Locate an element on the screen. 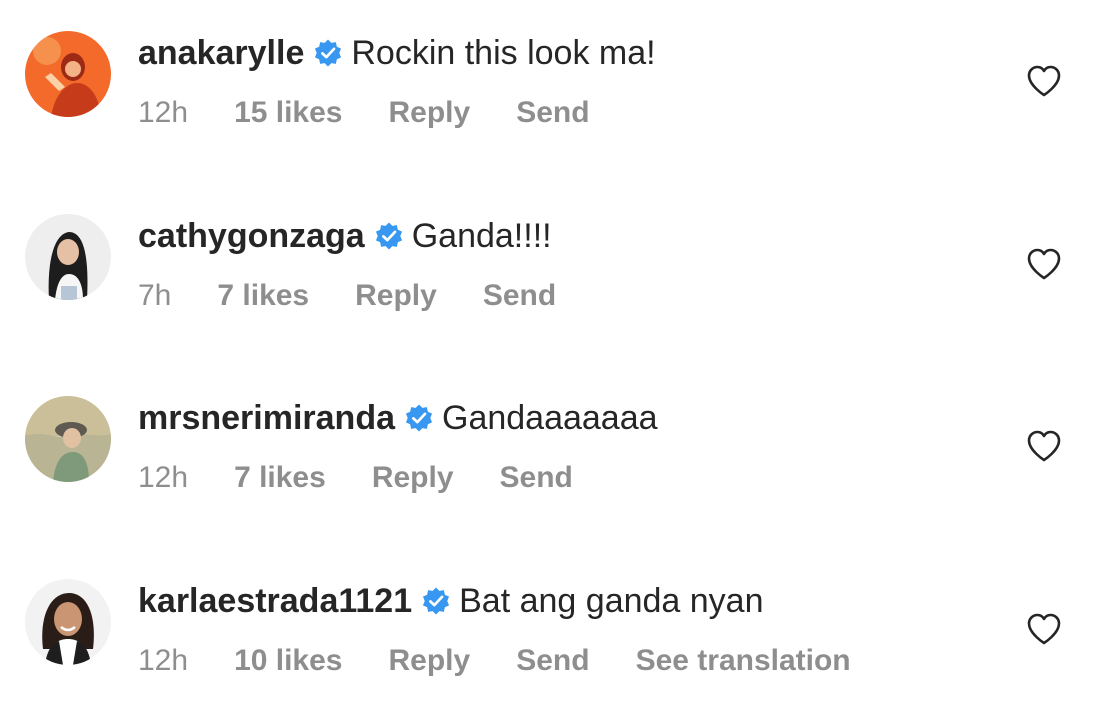 This screenshot has height=728, width=1120. comment-meta: 7h 7 likes Reply Send is located at coordinates (370, 296).